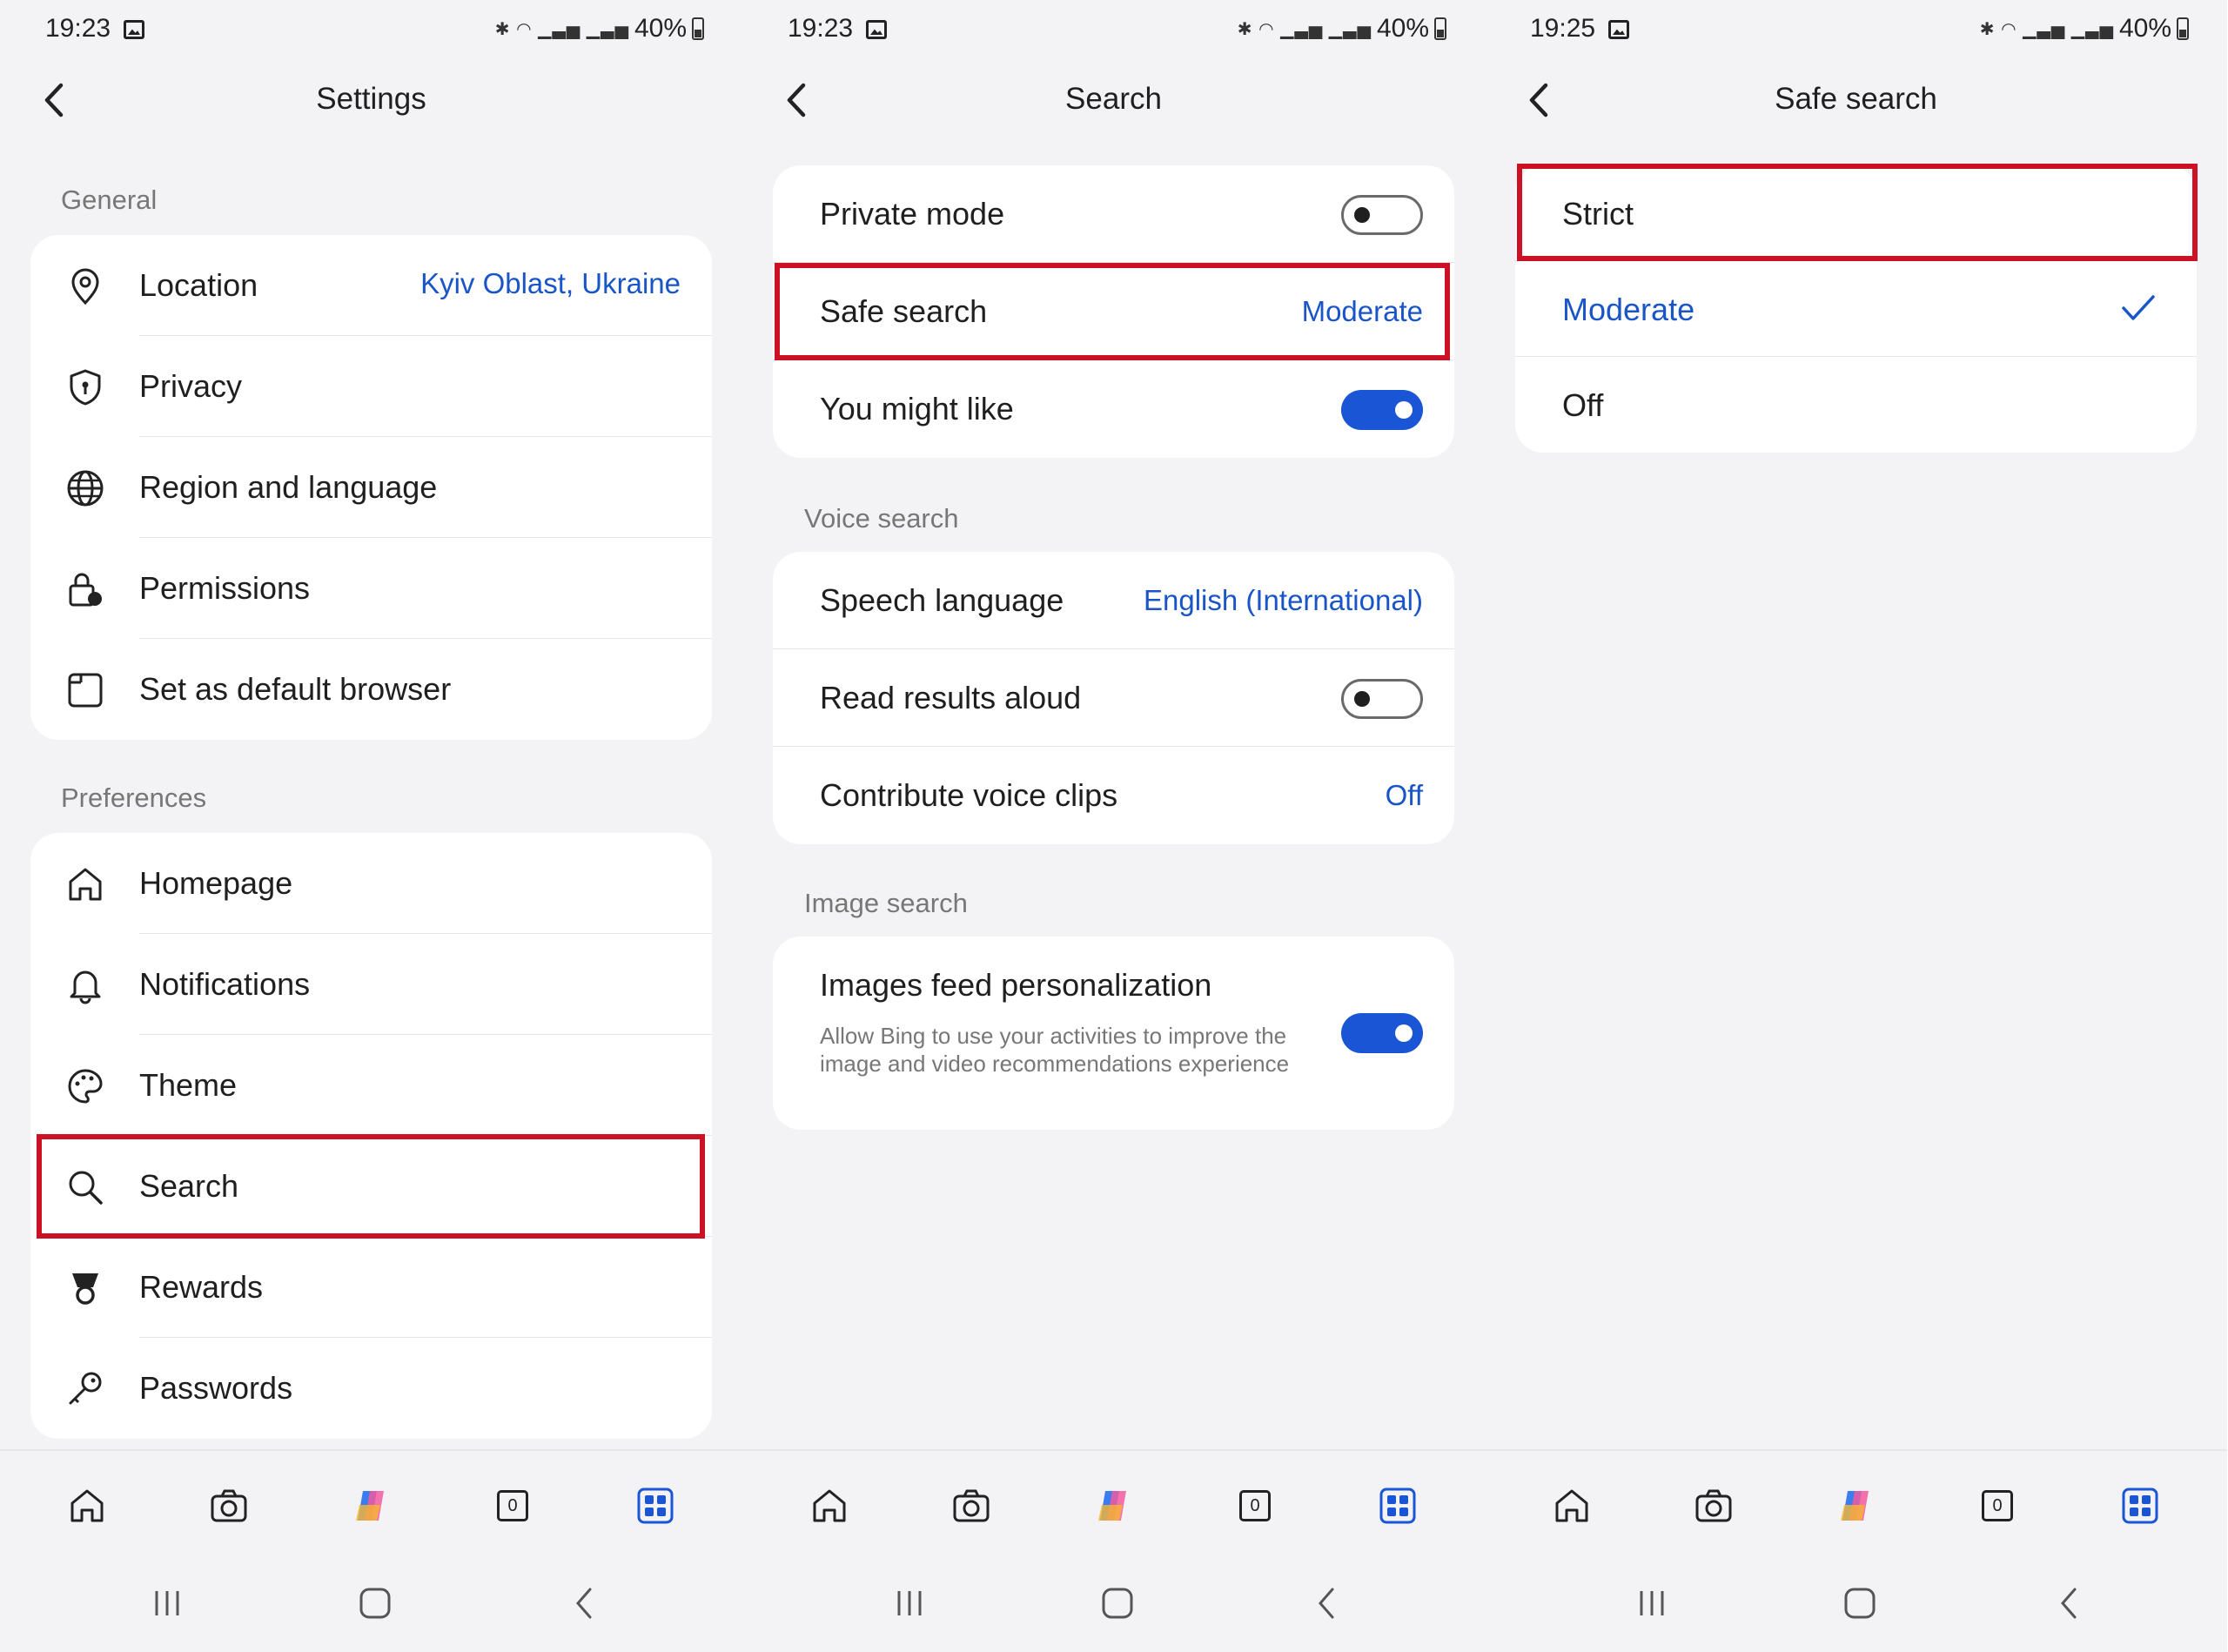  I want to click on read-results-row: Read results aloud, so click(1113, 698).